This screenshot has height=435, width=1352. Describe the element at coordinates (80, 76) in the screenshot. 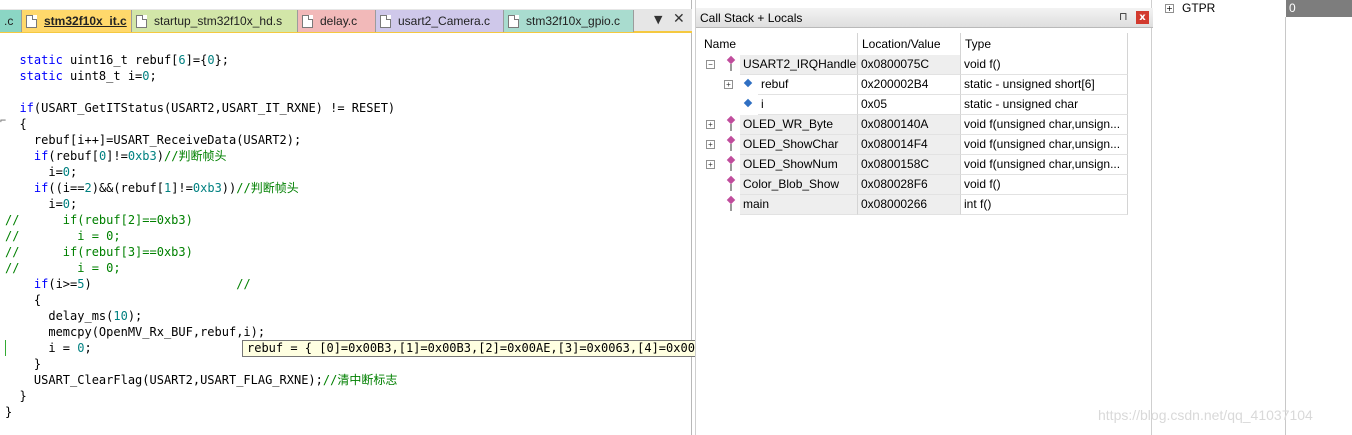

I see `code-line: static uint8_t i=0;` at that location.